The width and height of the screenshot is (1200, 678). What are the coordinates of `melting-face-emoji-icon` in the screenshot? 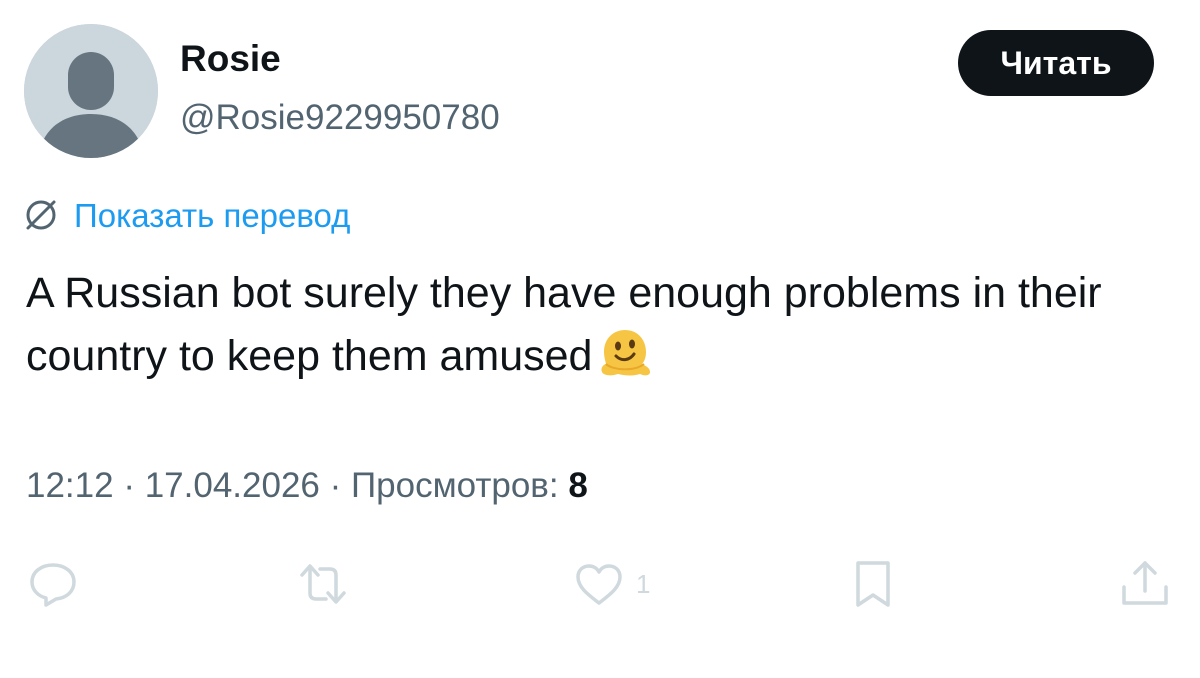 It's located at (626, 353).